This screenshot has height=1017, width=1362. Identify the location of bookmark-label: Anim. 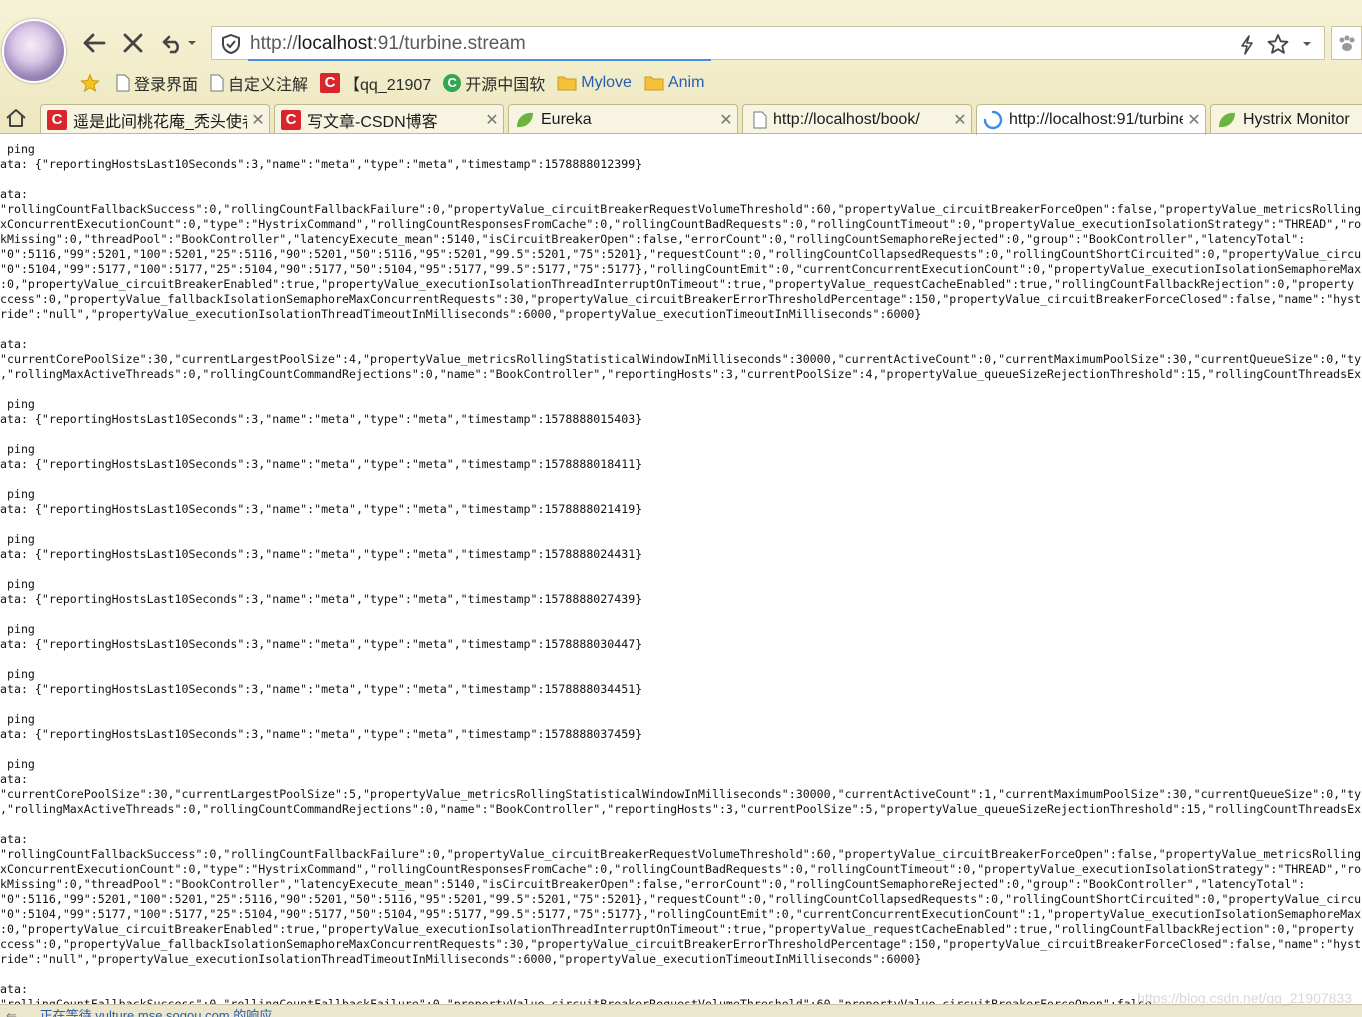
(686, 82).